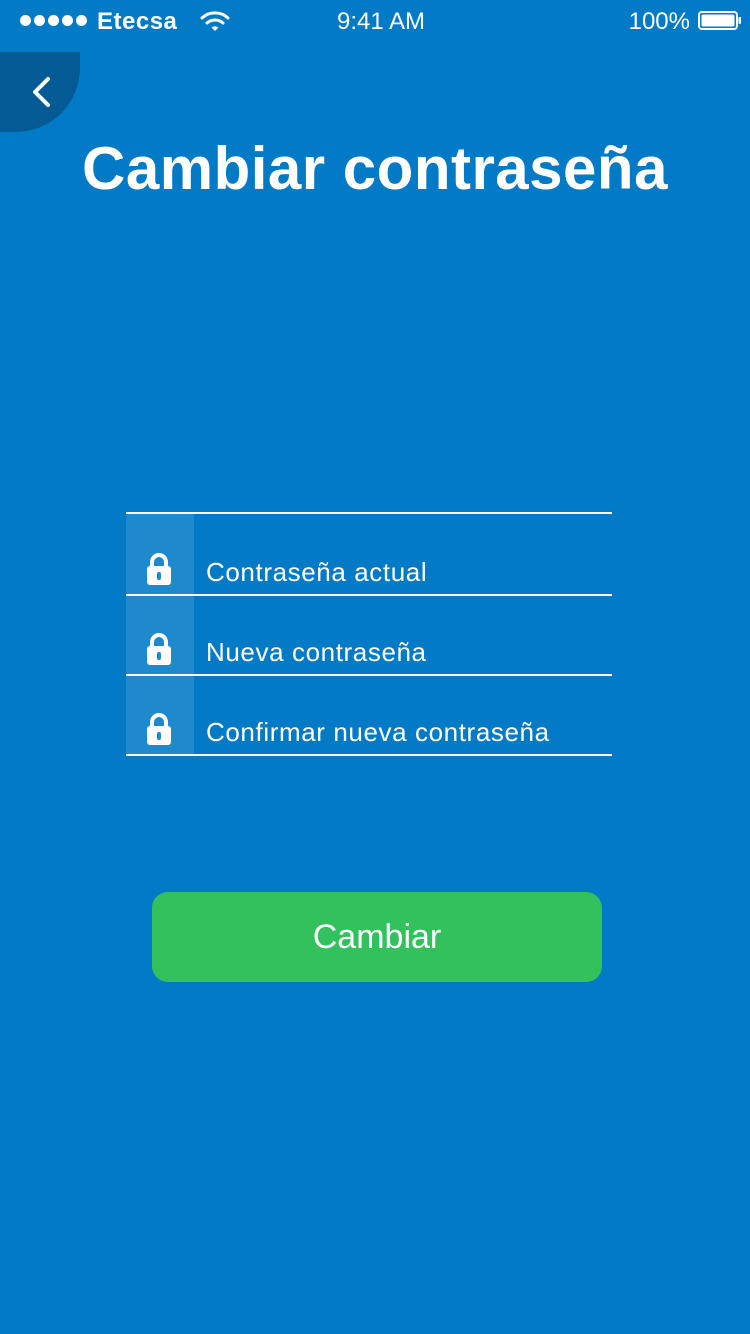  I want to click on chevron-left-icon, so click(41, 92).